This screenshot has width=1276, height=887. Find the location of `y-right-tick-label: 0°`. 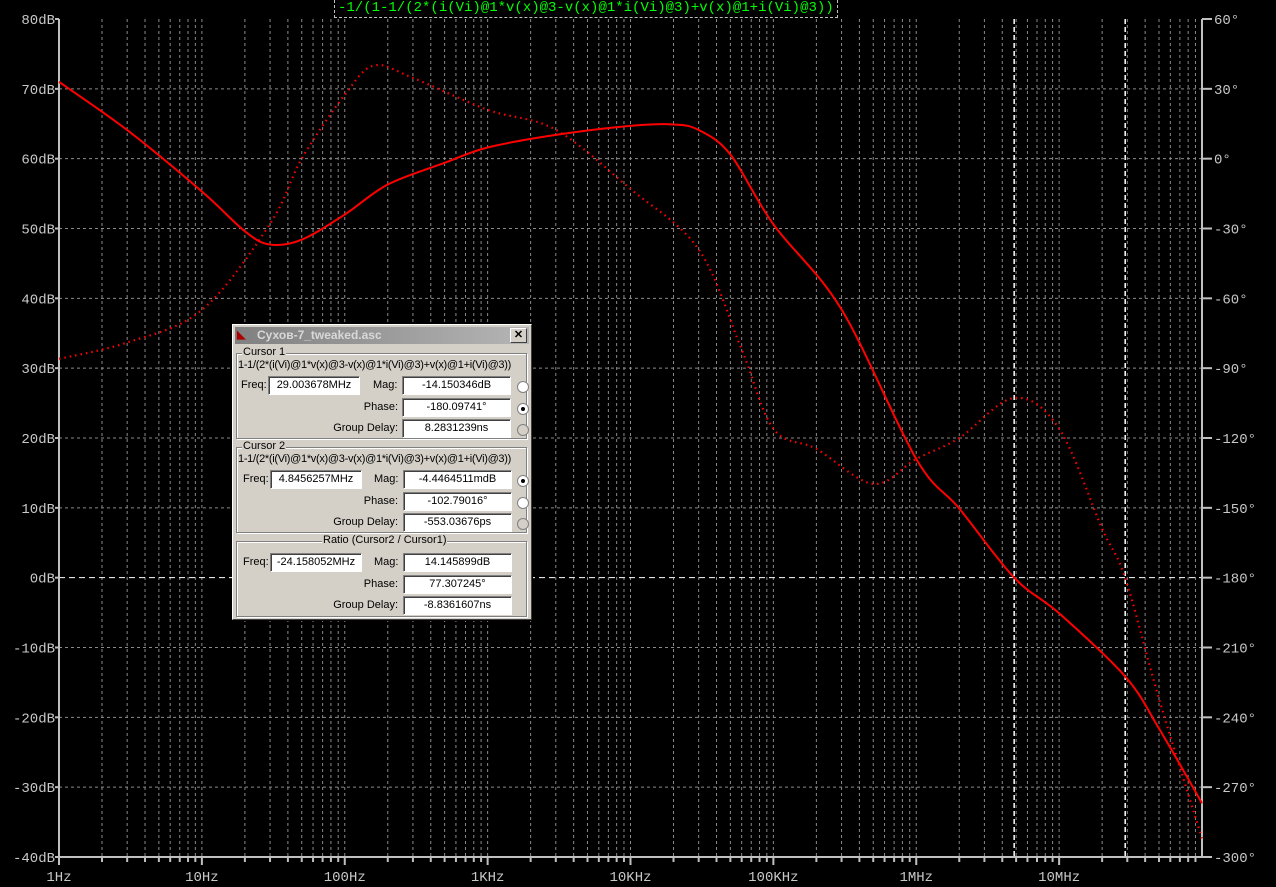

y-right-tick-label: 0° is located at coordinates (1222, 161).